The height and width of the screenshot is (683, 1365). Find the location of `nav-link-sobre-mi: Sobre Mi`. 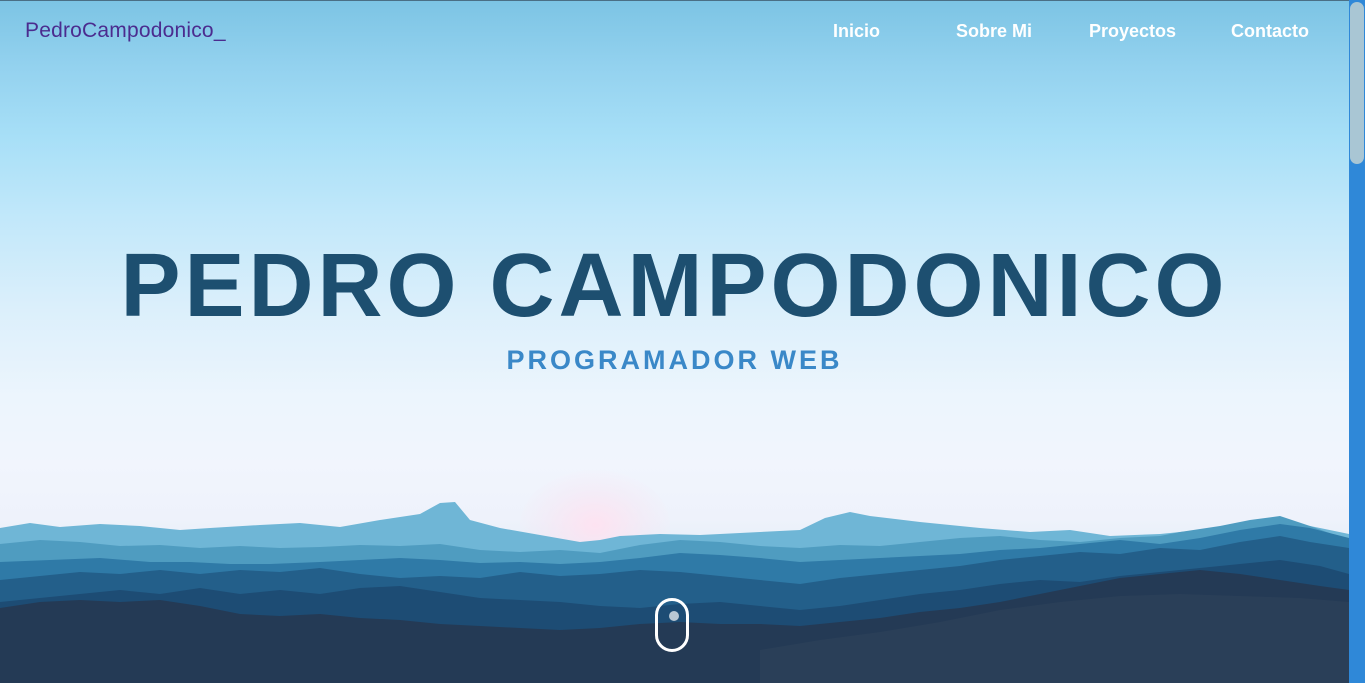

nav-link-sobre-mi: Sobre Mi is located at coordinates (994, 31).